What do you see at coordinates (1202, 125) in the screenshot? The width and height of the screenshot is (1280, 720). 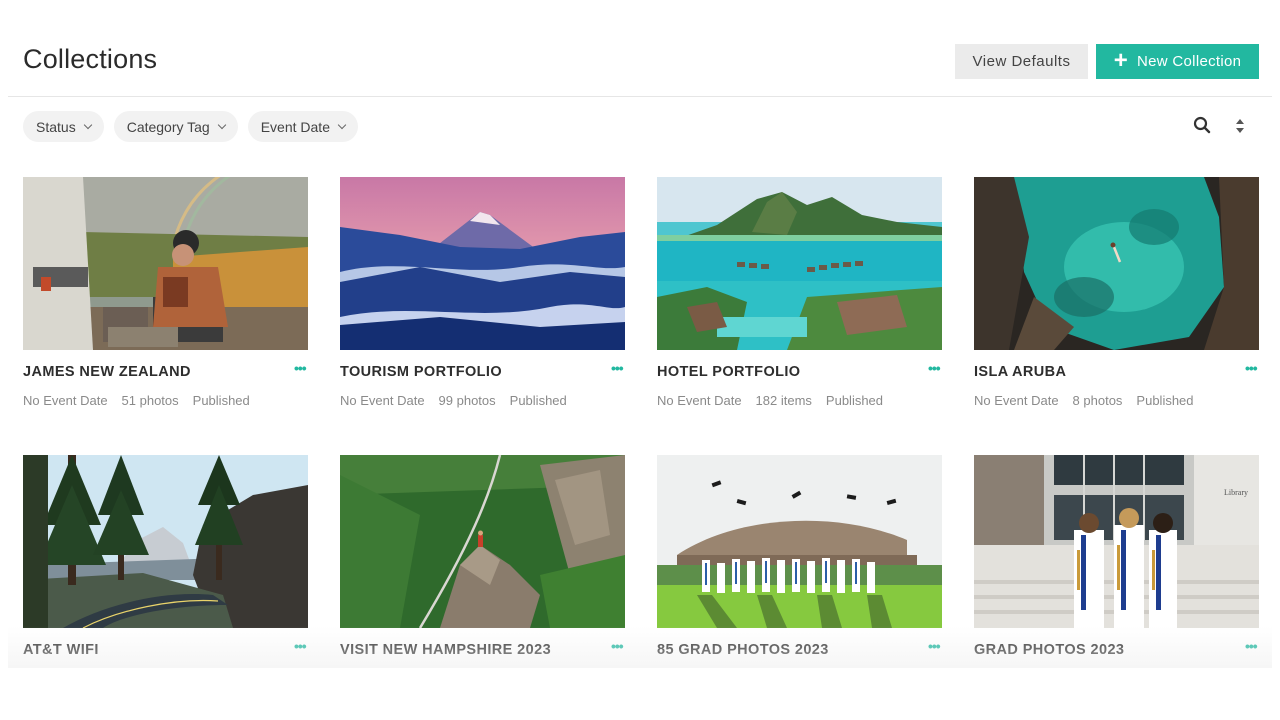 I see `search-icon` at bounding box center [1202, 125].